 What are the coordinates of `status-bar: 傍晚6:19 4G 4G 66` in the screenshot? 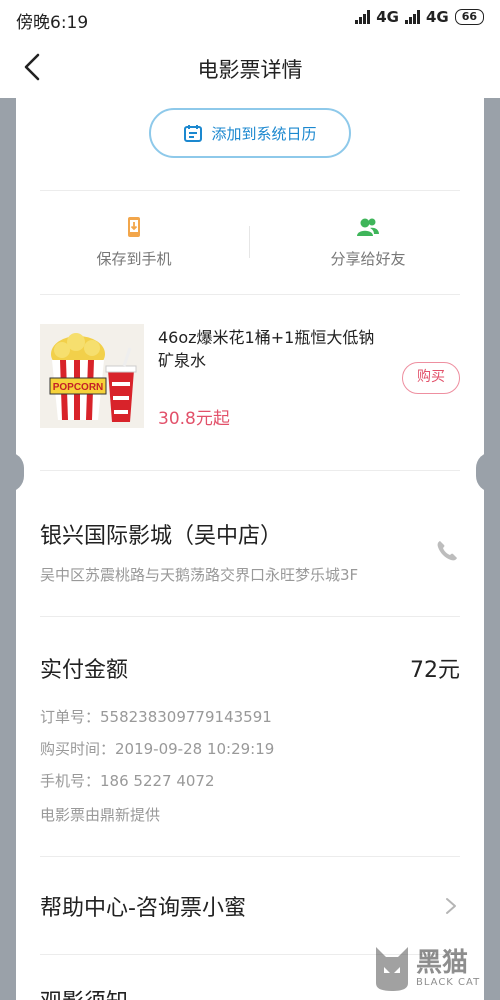 It's located at (250, 18).